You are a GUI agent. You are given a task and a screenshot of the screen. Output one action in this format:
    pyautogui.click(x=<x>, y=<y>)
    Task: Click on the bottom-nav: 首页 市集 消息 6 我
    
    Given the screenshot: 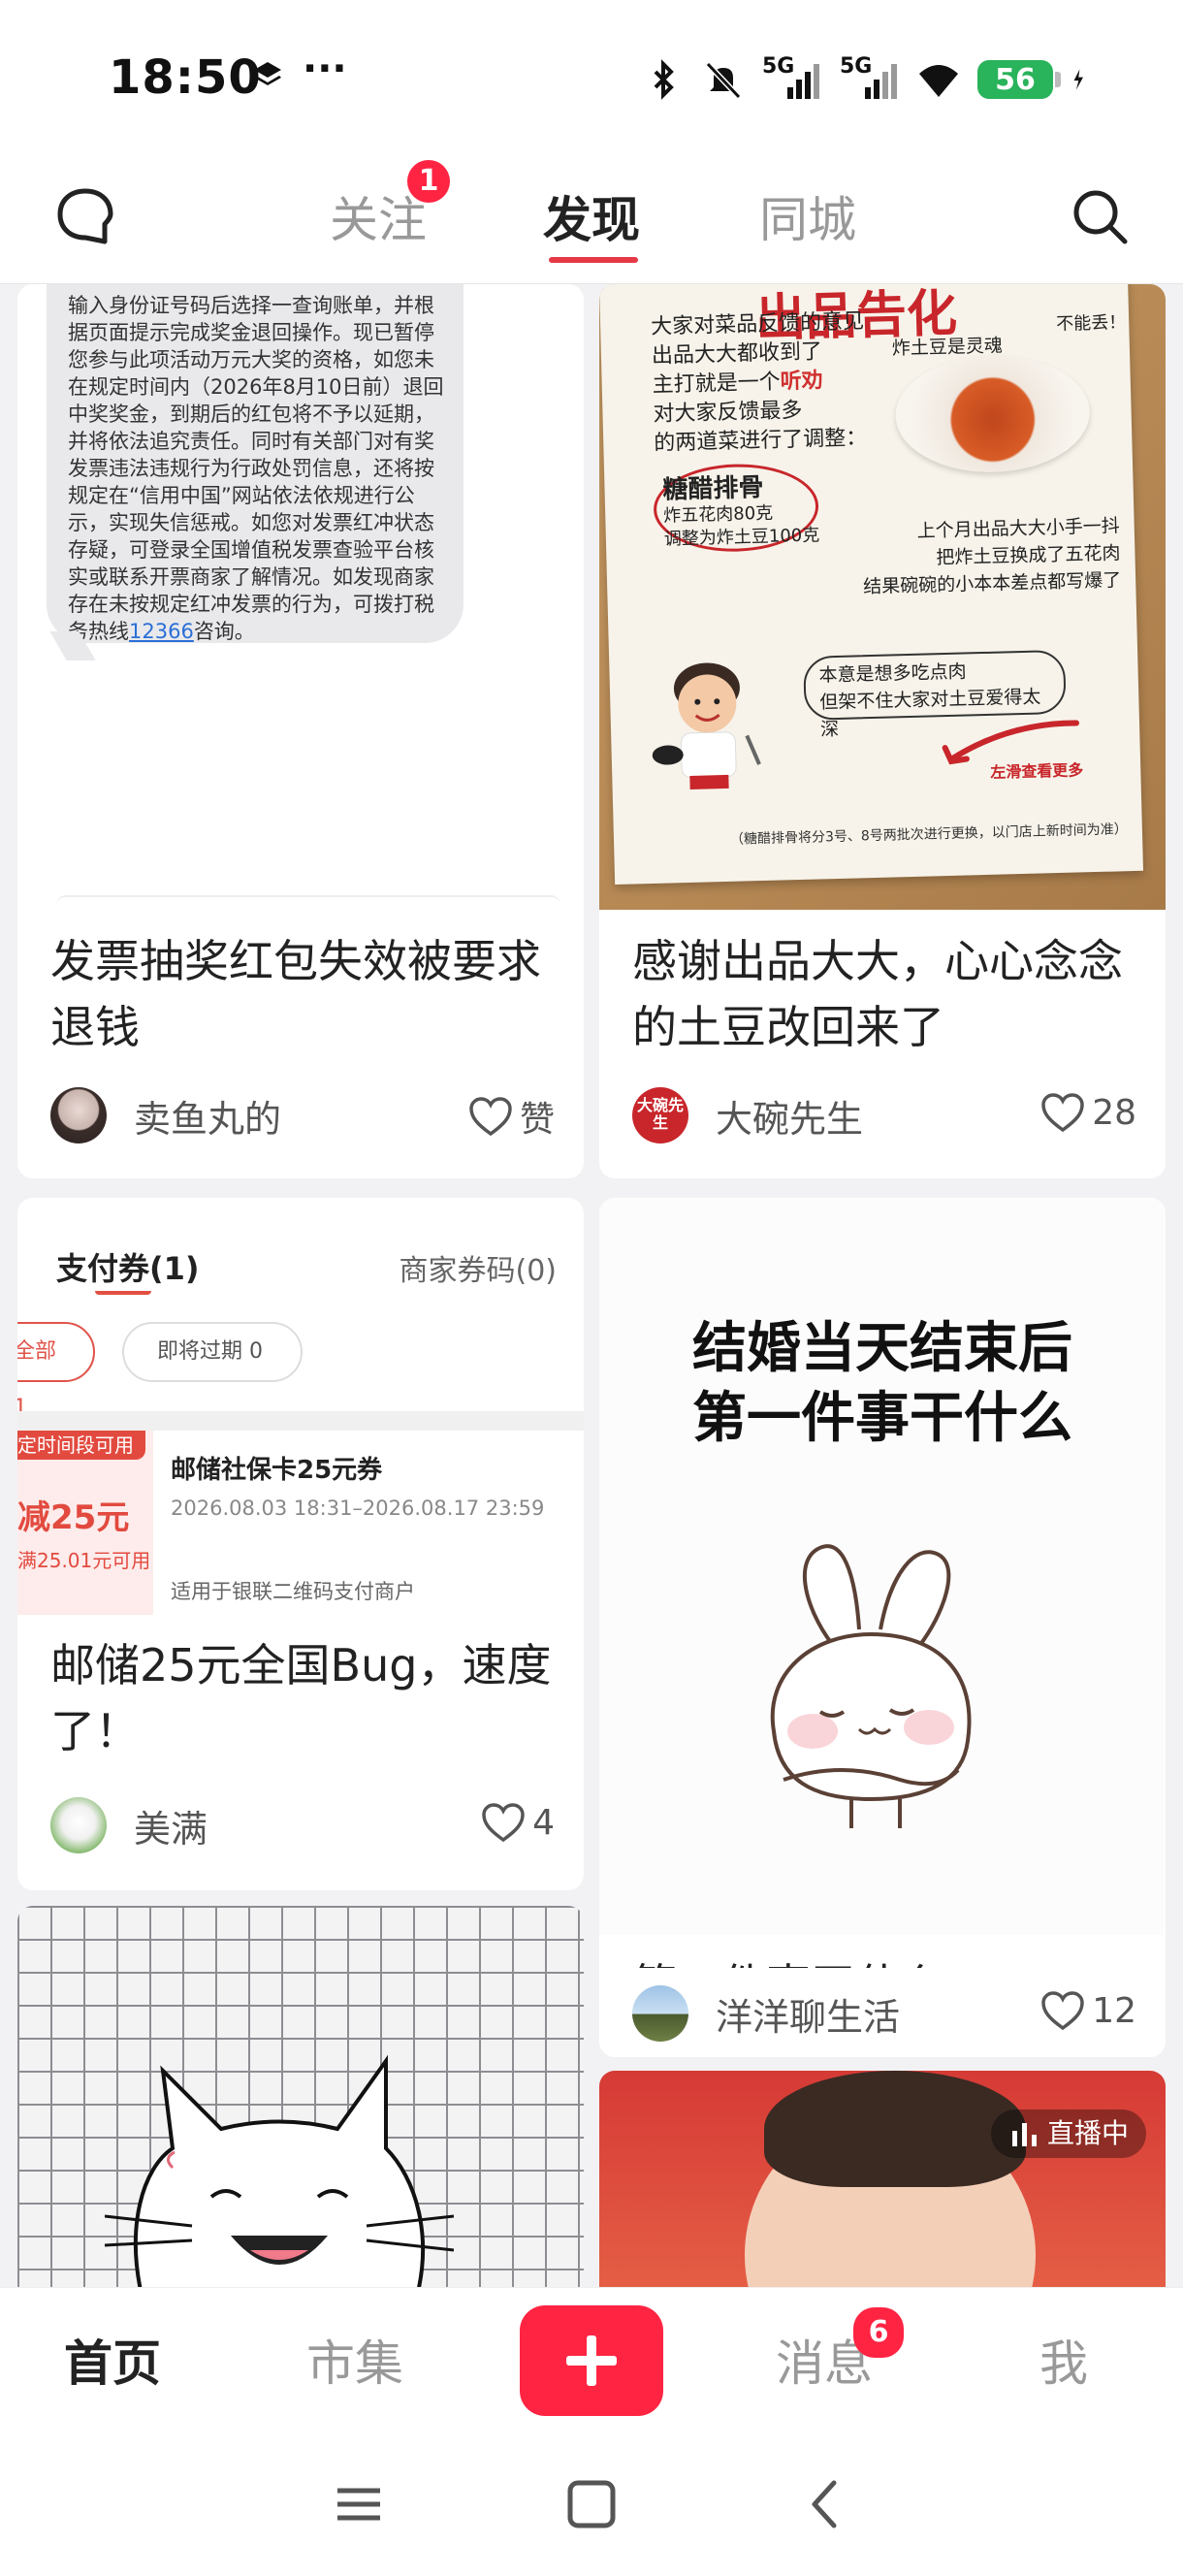 What is the action you would take?
    pyautogui.click(x=591, y=2359)
    